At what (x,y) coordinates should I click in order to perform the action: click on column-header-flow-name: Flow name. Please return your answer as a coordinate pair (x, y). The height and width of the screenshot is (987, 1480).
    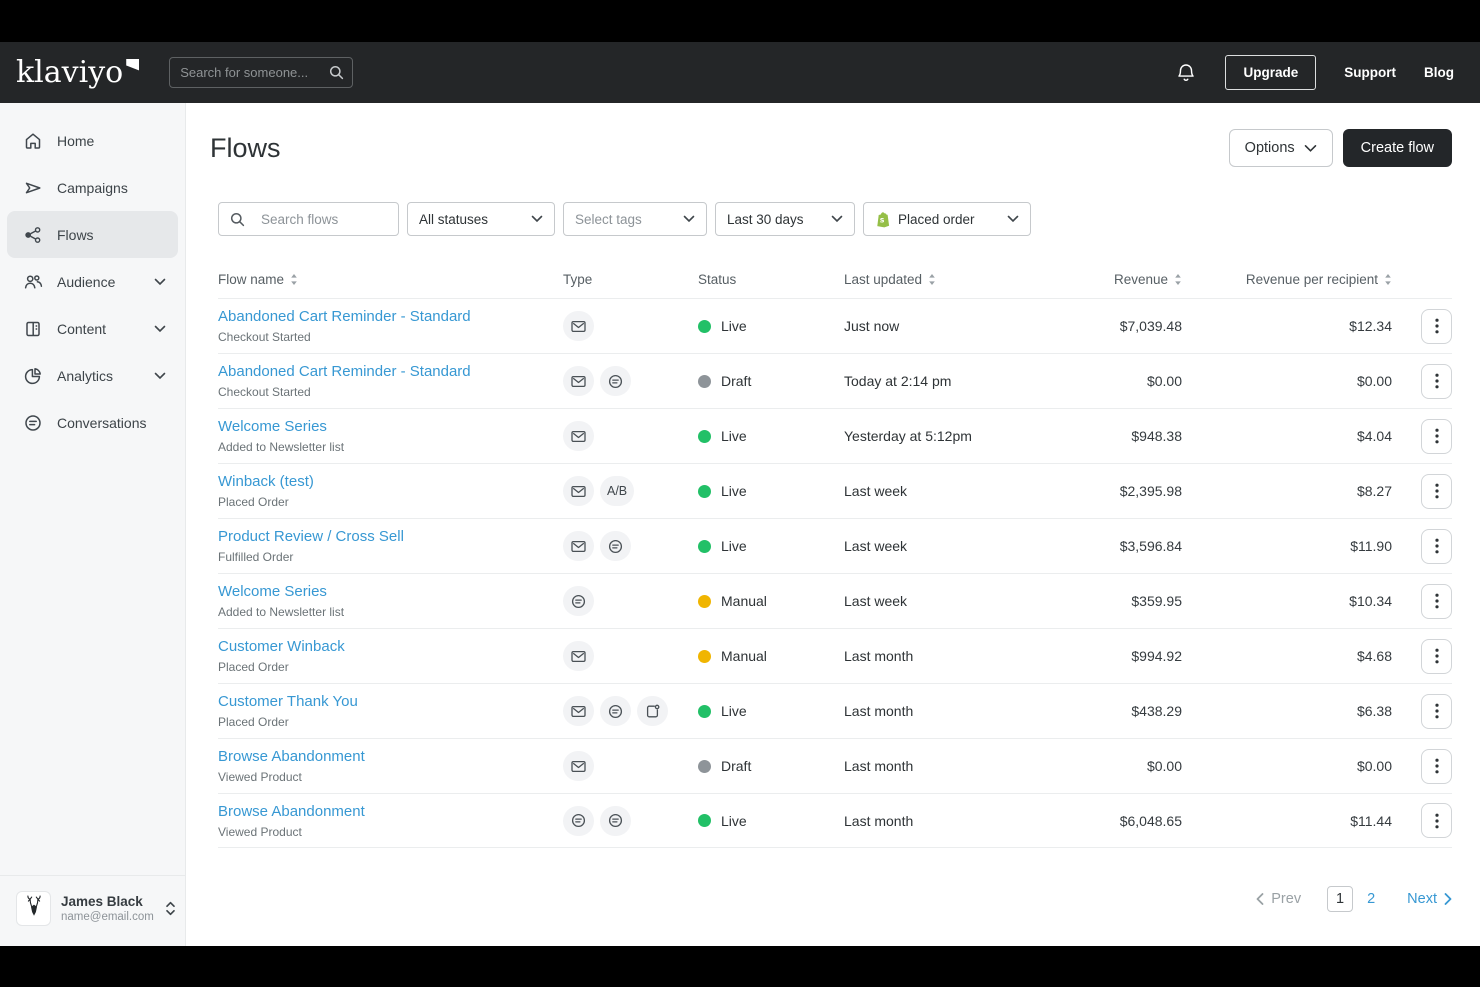
    Looking at the image, I should click on (390, 279).